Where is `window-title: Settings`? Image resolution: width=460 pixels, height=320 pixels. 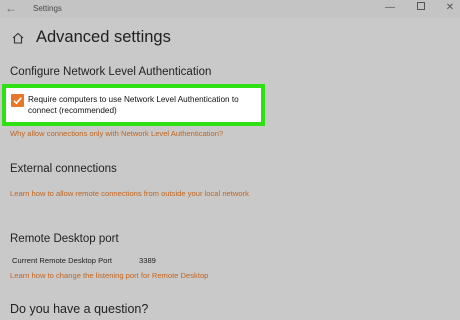 window-title: Settings is located at coordinates (47, 8).